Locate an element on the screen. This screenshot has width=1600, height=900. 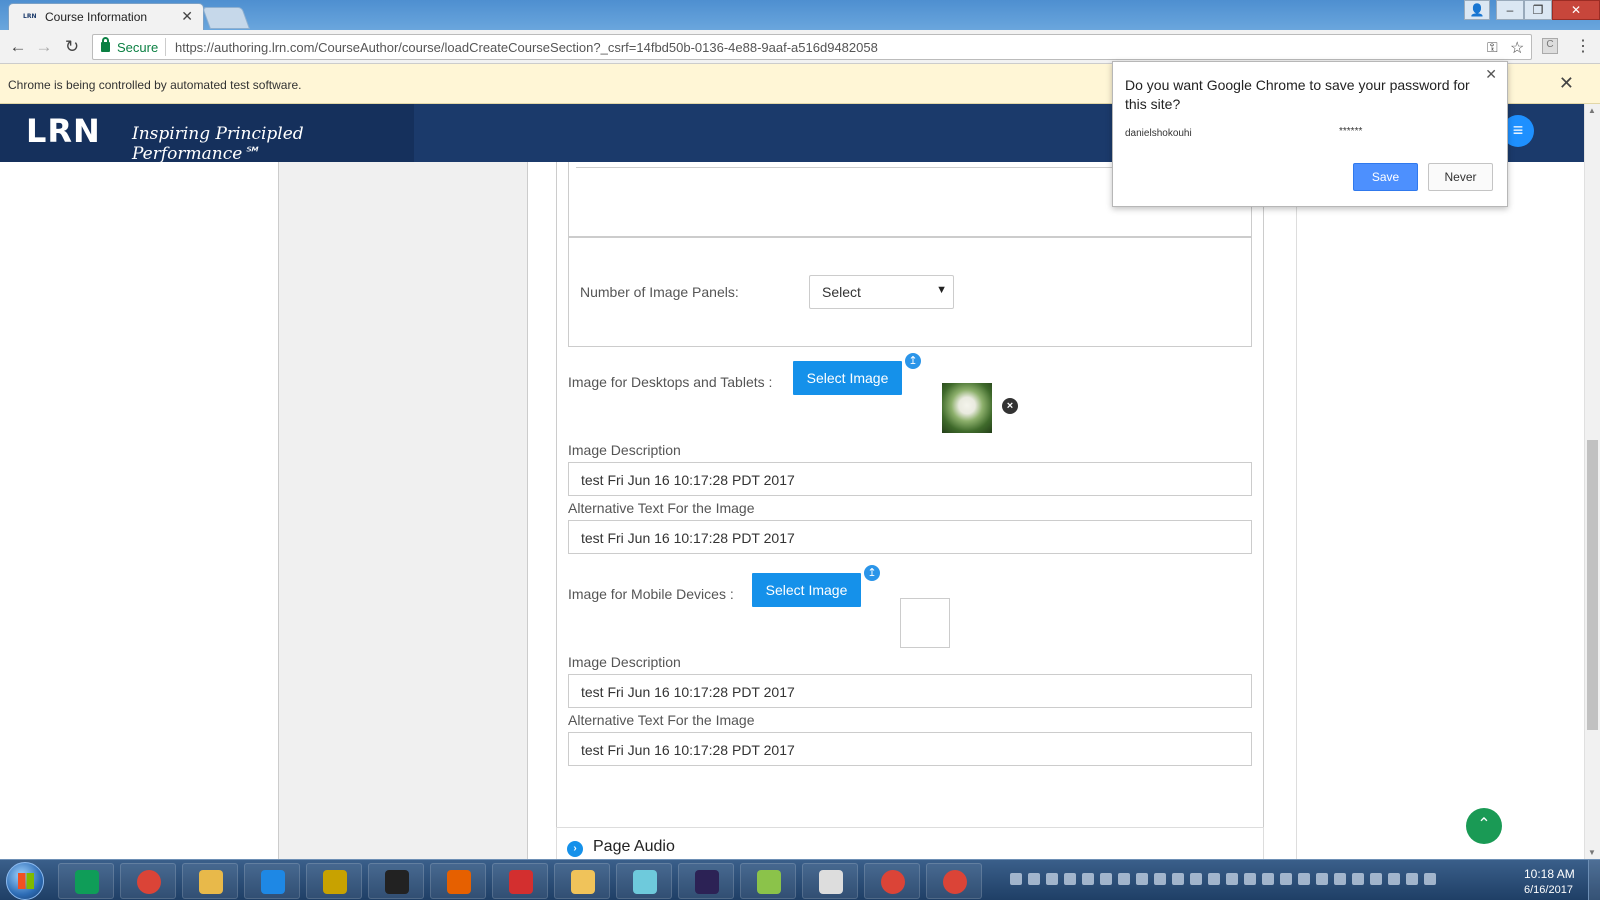
browser-tab: LRN Course Information ✕ is located at coordinates (106, 16).